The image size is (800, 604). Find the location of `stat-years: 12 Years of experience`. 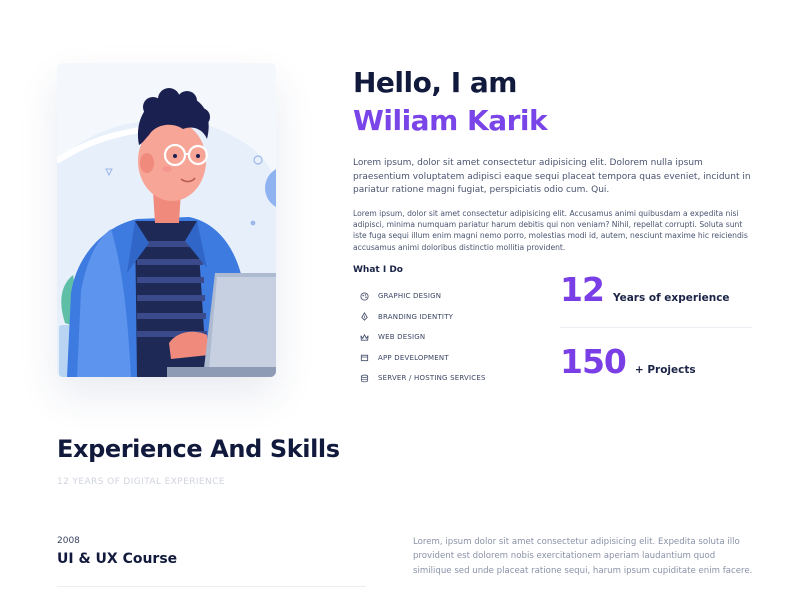

stat-years: 12 Years of experience is located at coordinates (645, 289).